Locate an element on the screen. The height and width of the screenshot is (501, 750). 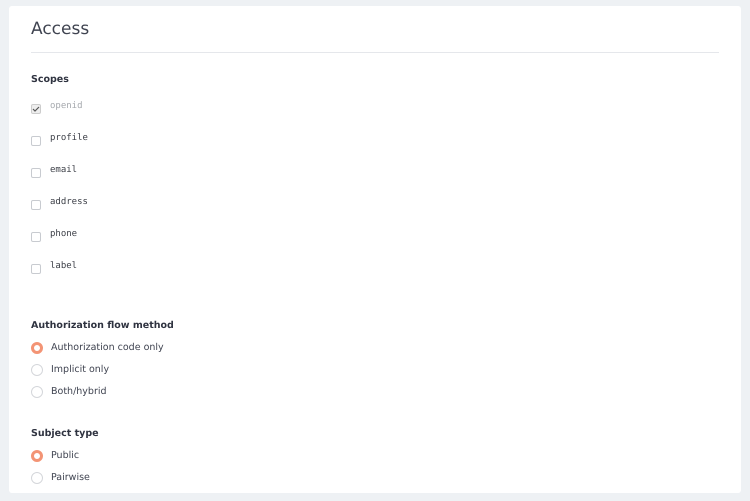
radio-label: Implicit only is located at coordinates (80, 369).